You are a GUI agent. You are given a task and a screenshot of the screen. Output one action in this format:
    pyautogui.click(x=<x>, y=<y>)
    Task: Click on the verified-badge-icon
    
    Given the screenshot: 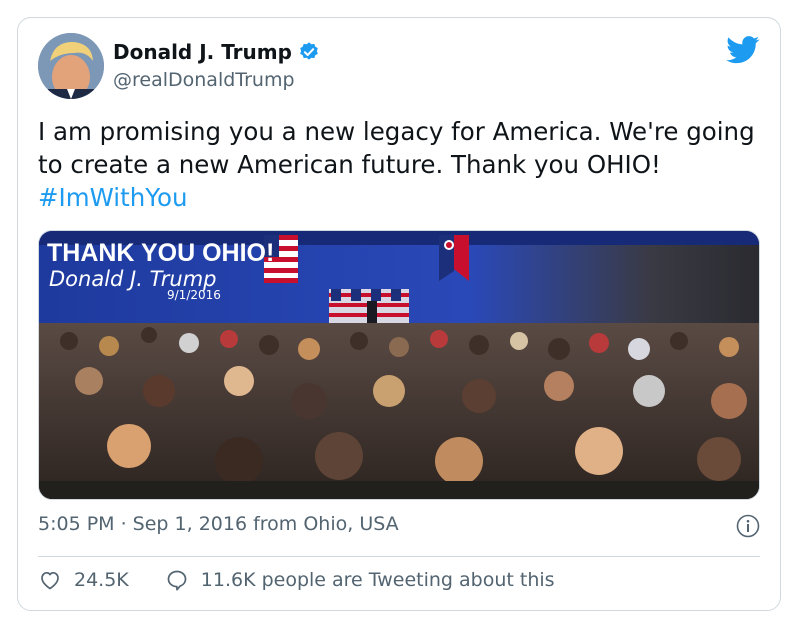 What is the action you would take?
    pyautogui.click(x=309, y=51)
    